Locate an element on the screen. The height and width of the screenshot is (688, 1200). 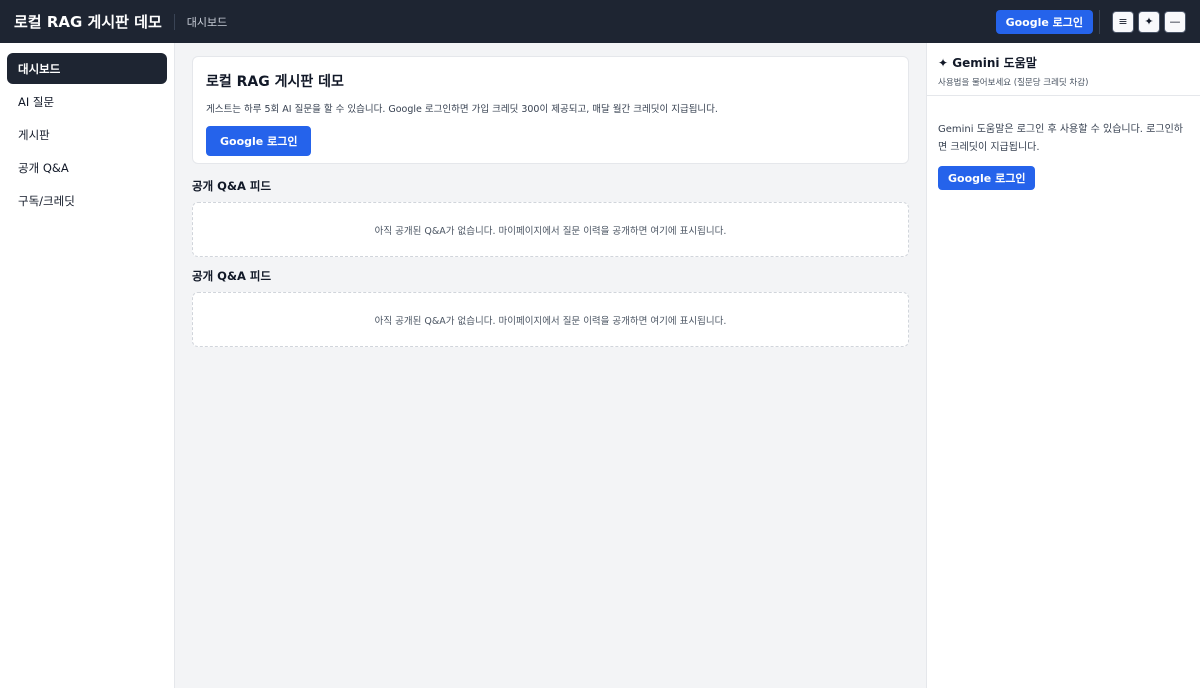
sidebar-item-dashboard: 대시보드 is located at coordinates (87, 68).